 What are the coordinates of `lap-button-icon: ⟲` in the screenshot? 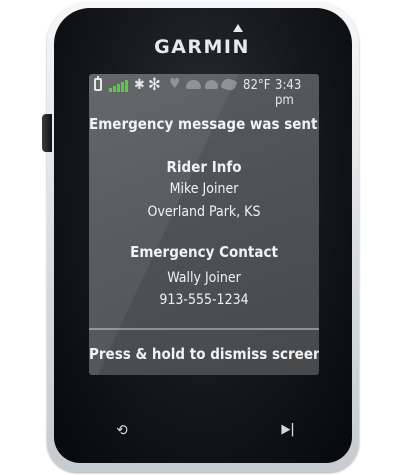 It's located at (122, 430).